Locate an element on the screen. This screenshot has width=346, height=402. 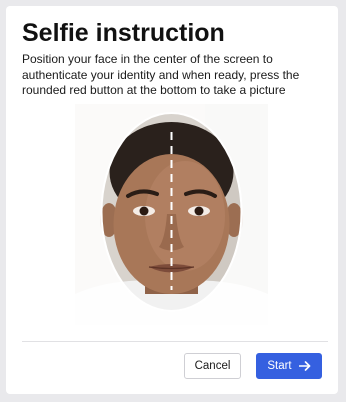
dialog-title: Selfie instruction is located at coordinates (123, 33).